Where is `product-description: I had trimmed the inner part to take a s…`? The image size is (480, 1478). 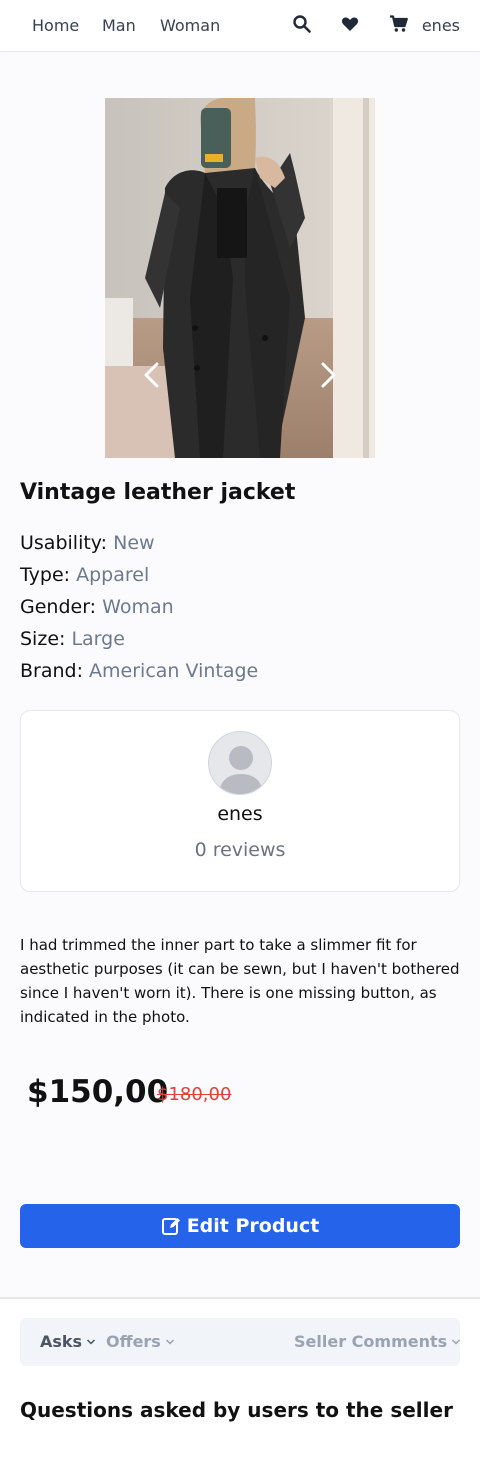
product-description: I had trimmed the inner part to take a s… is located at coordinates (240, 981).